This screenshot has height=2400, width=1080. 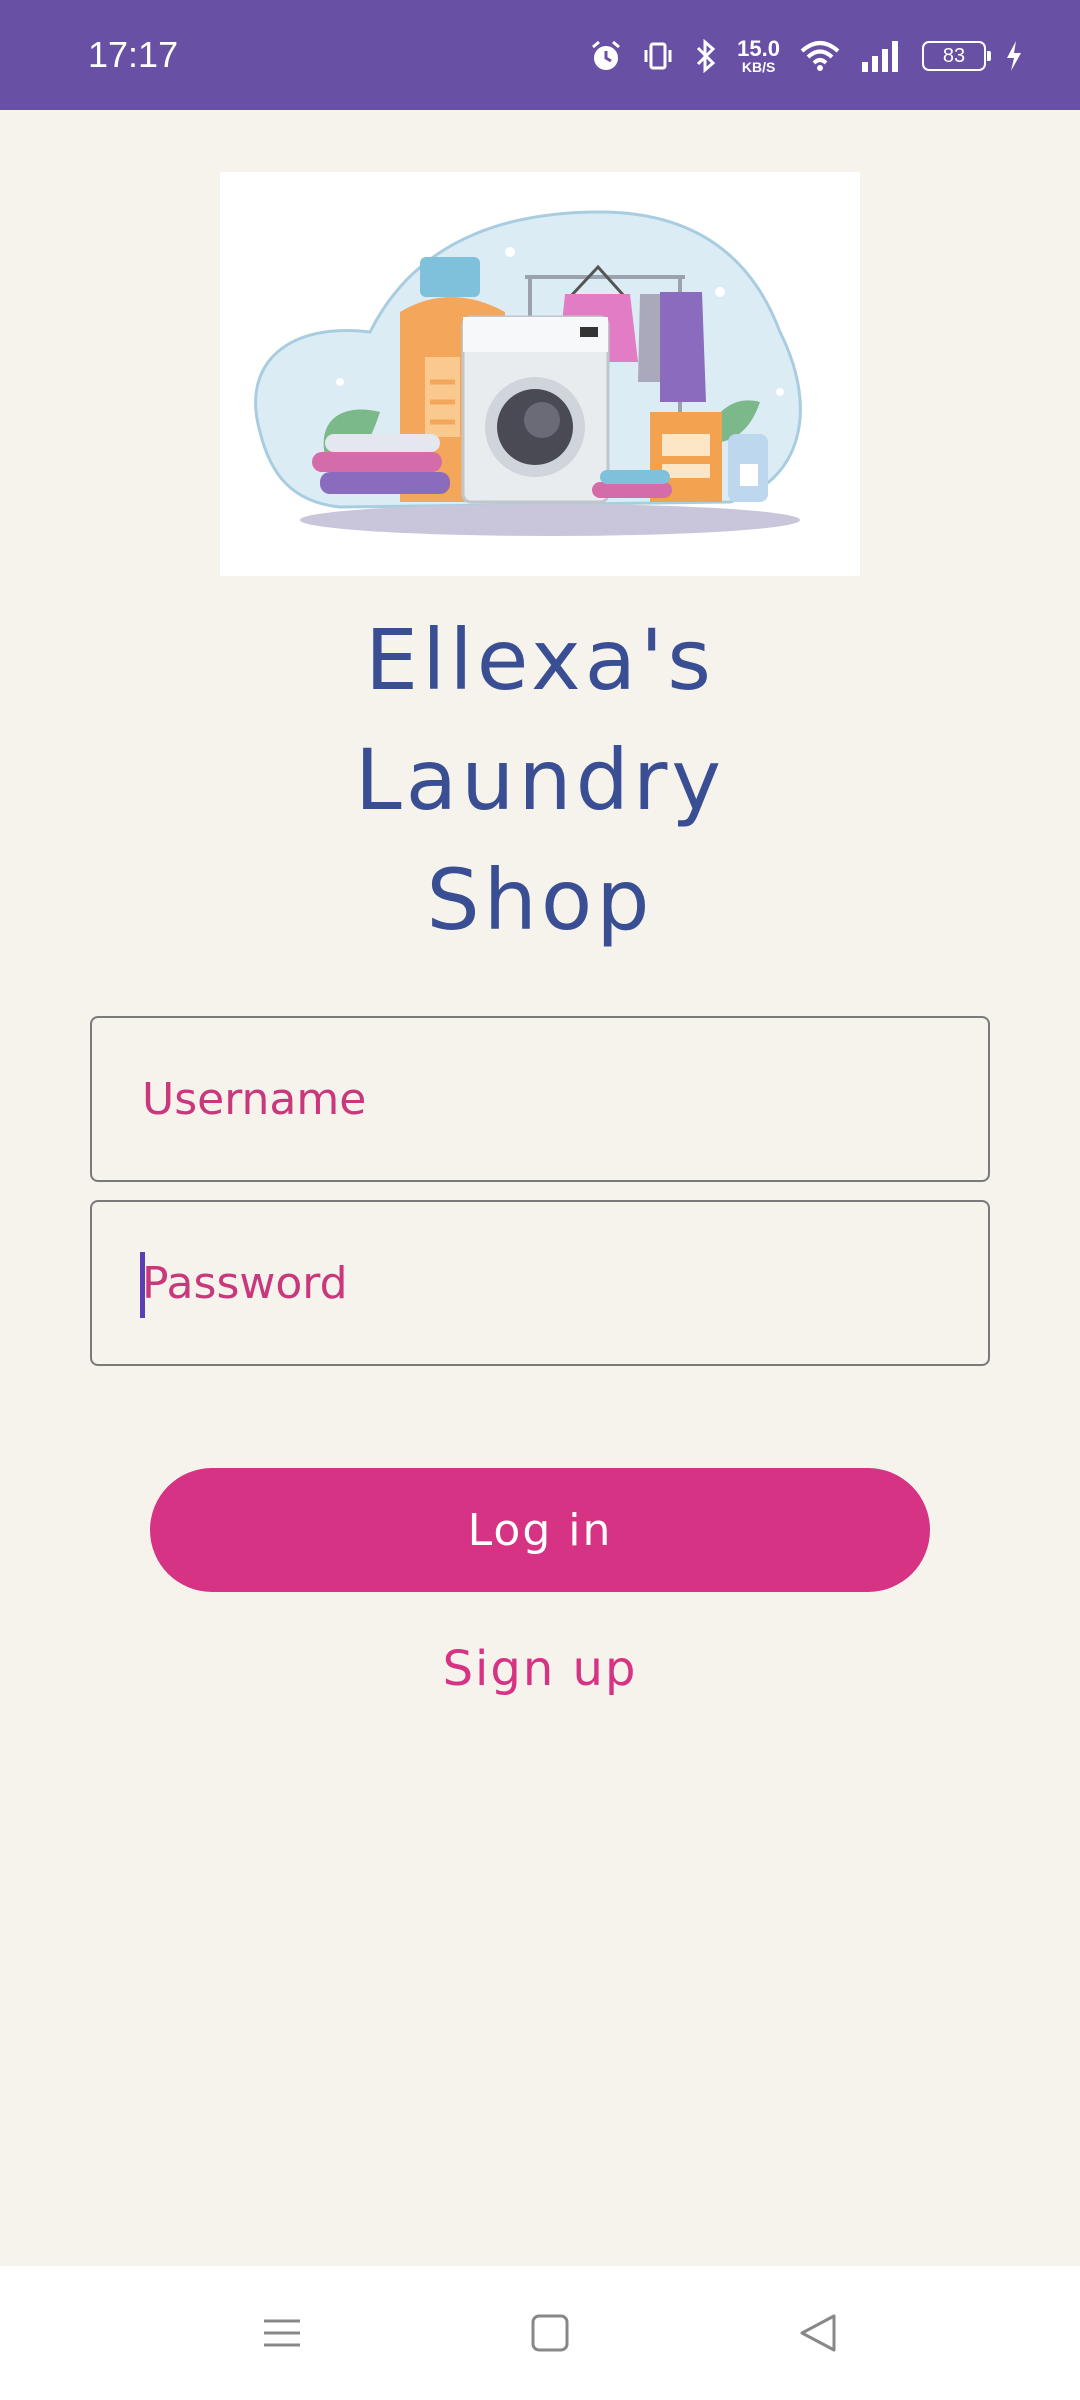 What do you see at coordinates (1014, 56) in the screenshot?
I see `charging-icon` at bounding box center [1014, 56].